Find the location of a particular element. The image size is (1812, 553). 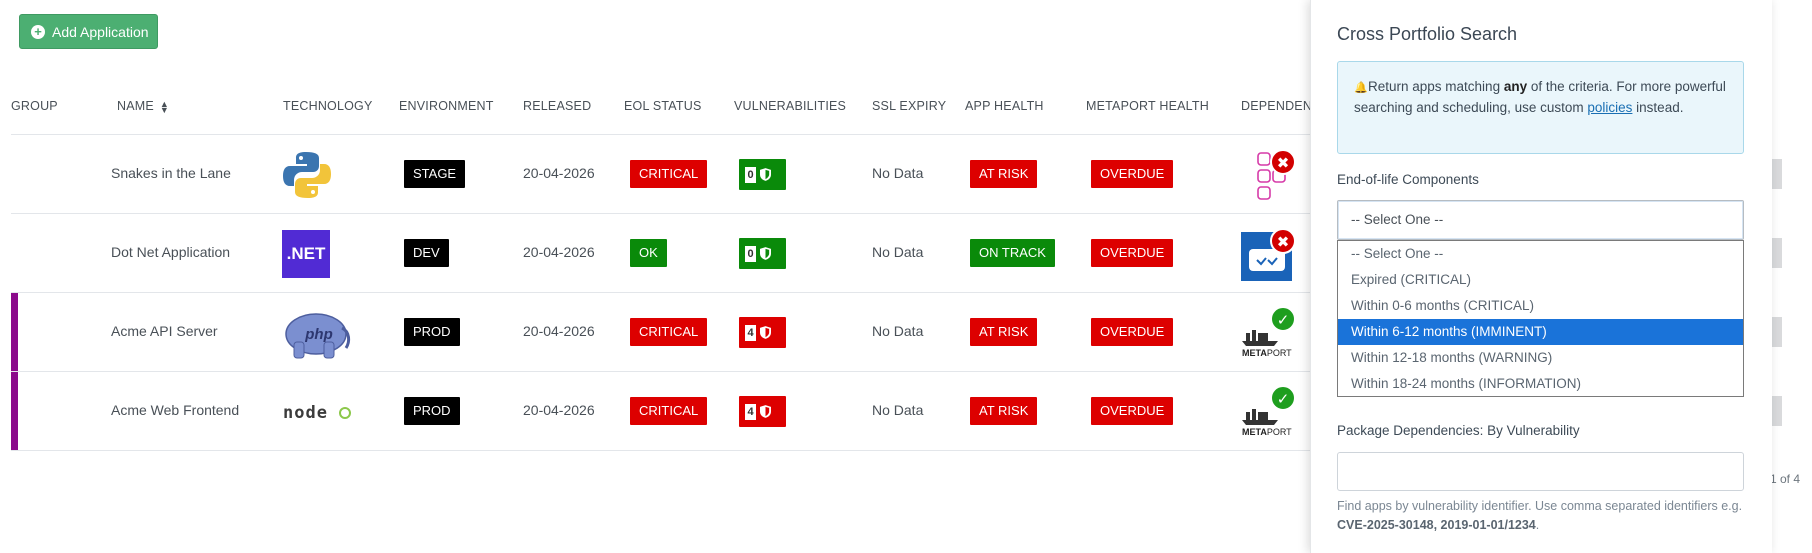

add-application-button: + Add Application is located at coordinates (88, 31).